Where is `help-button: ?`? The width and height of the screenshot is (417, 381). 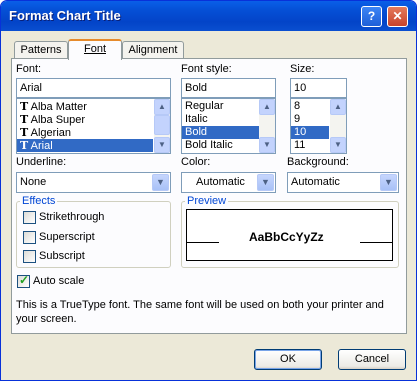
help-button: ? is located at coordinates (371, 16).